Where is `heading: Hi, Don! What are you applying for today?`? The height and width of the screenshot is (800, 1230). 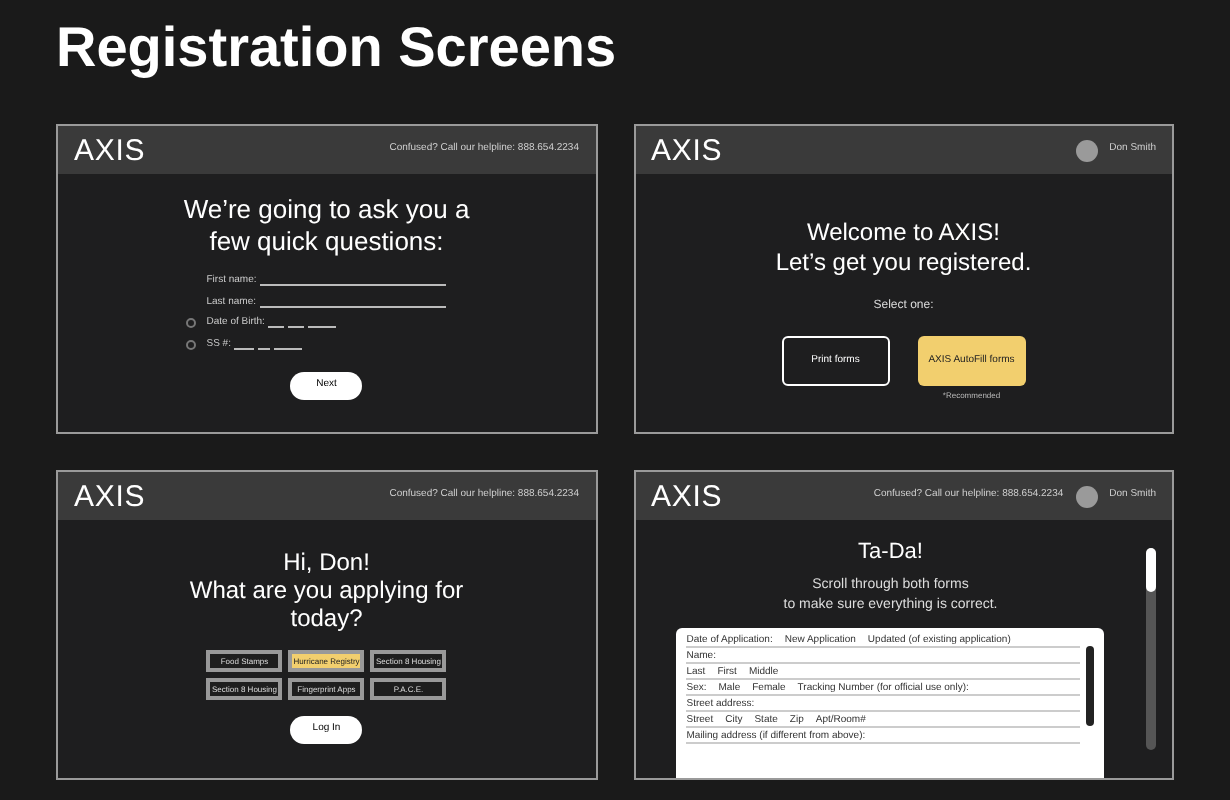
heading: Hi, Don! What are you applying for today? is located at coordinates (326, 590).